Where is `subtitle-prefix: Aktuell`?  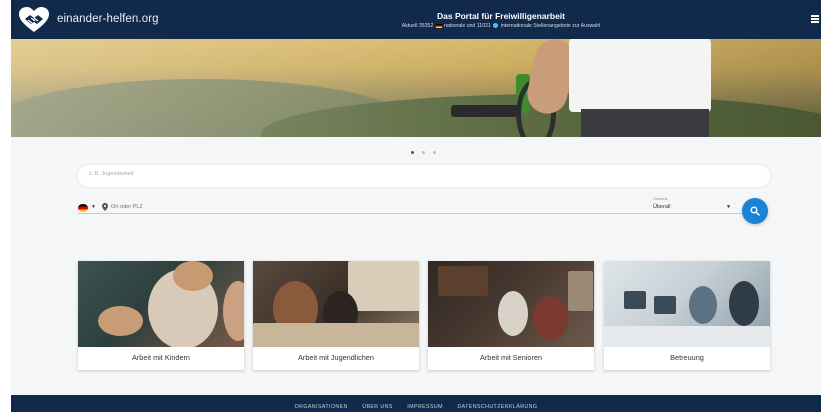 subtitle-prefix: Aktuell is located at coordinates (409, 26).